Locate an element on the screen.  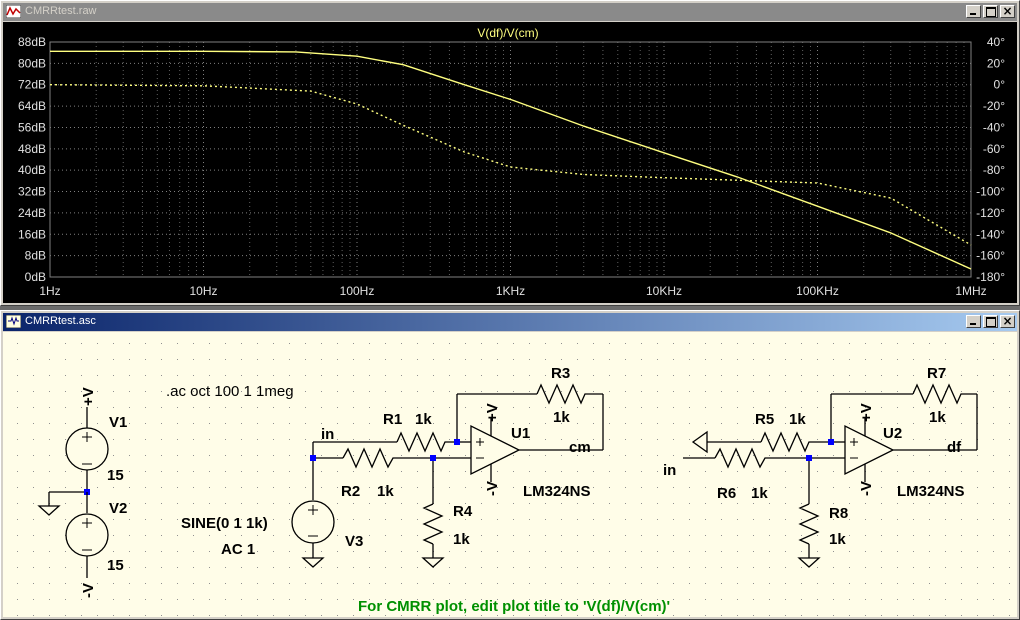
x-axis: 1Hz 10Hz 100Hz 1KHz 10KHz 100KHz 1MHz is located at coordinates (512, 291).